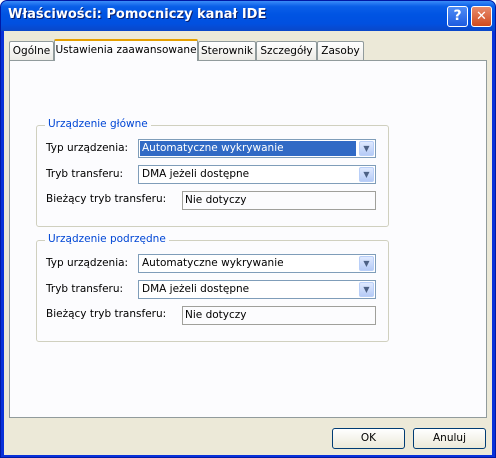 The image size is (496, 458). Describe the element at coordinates (107, 239) in the screenshot. I see `group-title-secondary: Urządzenie podrzędne` at that location.